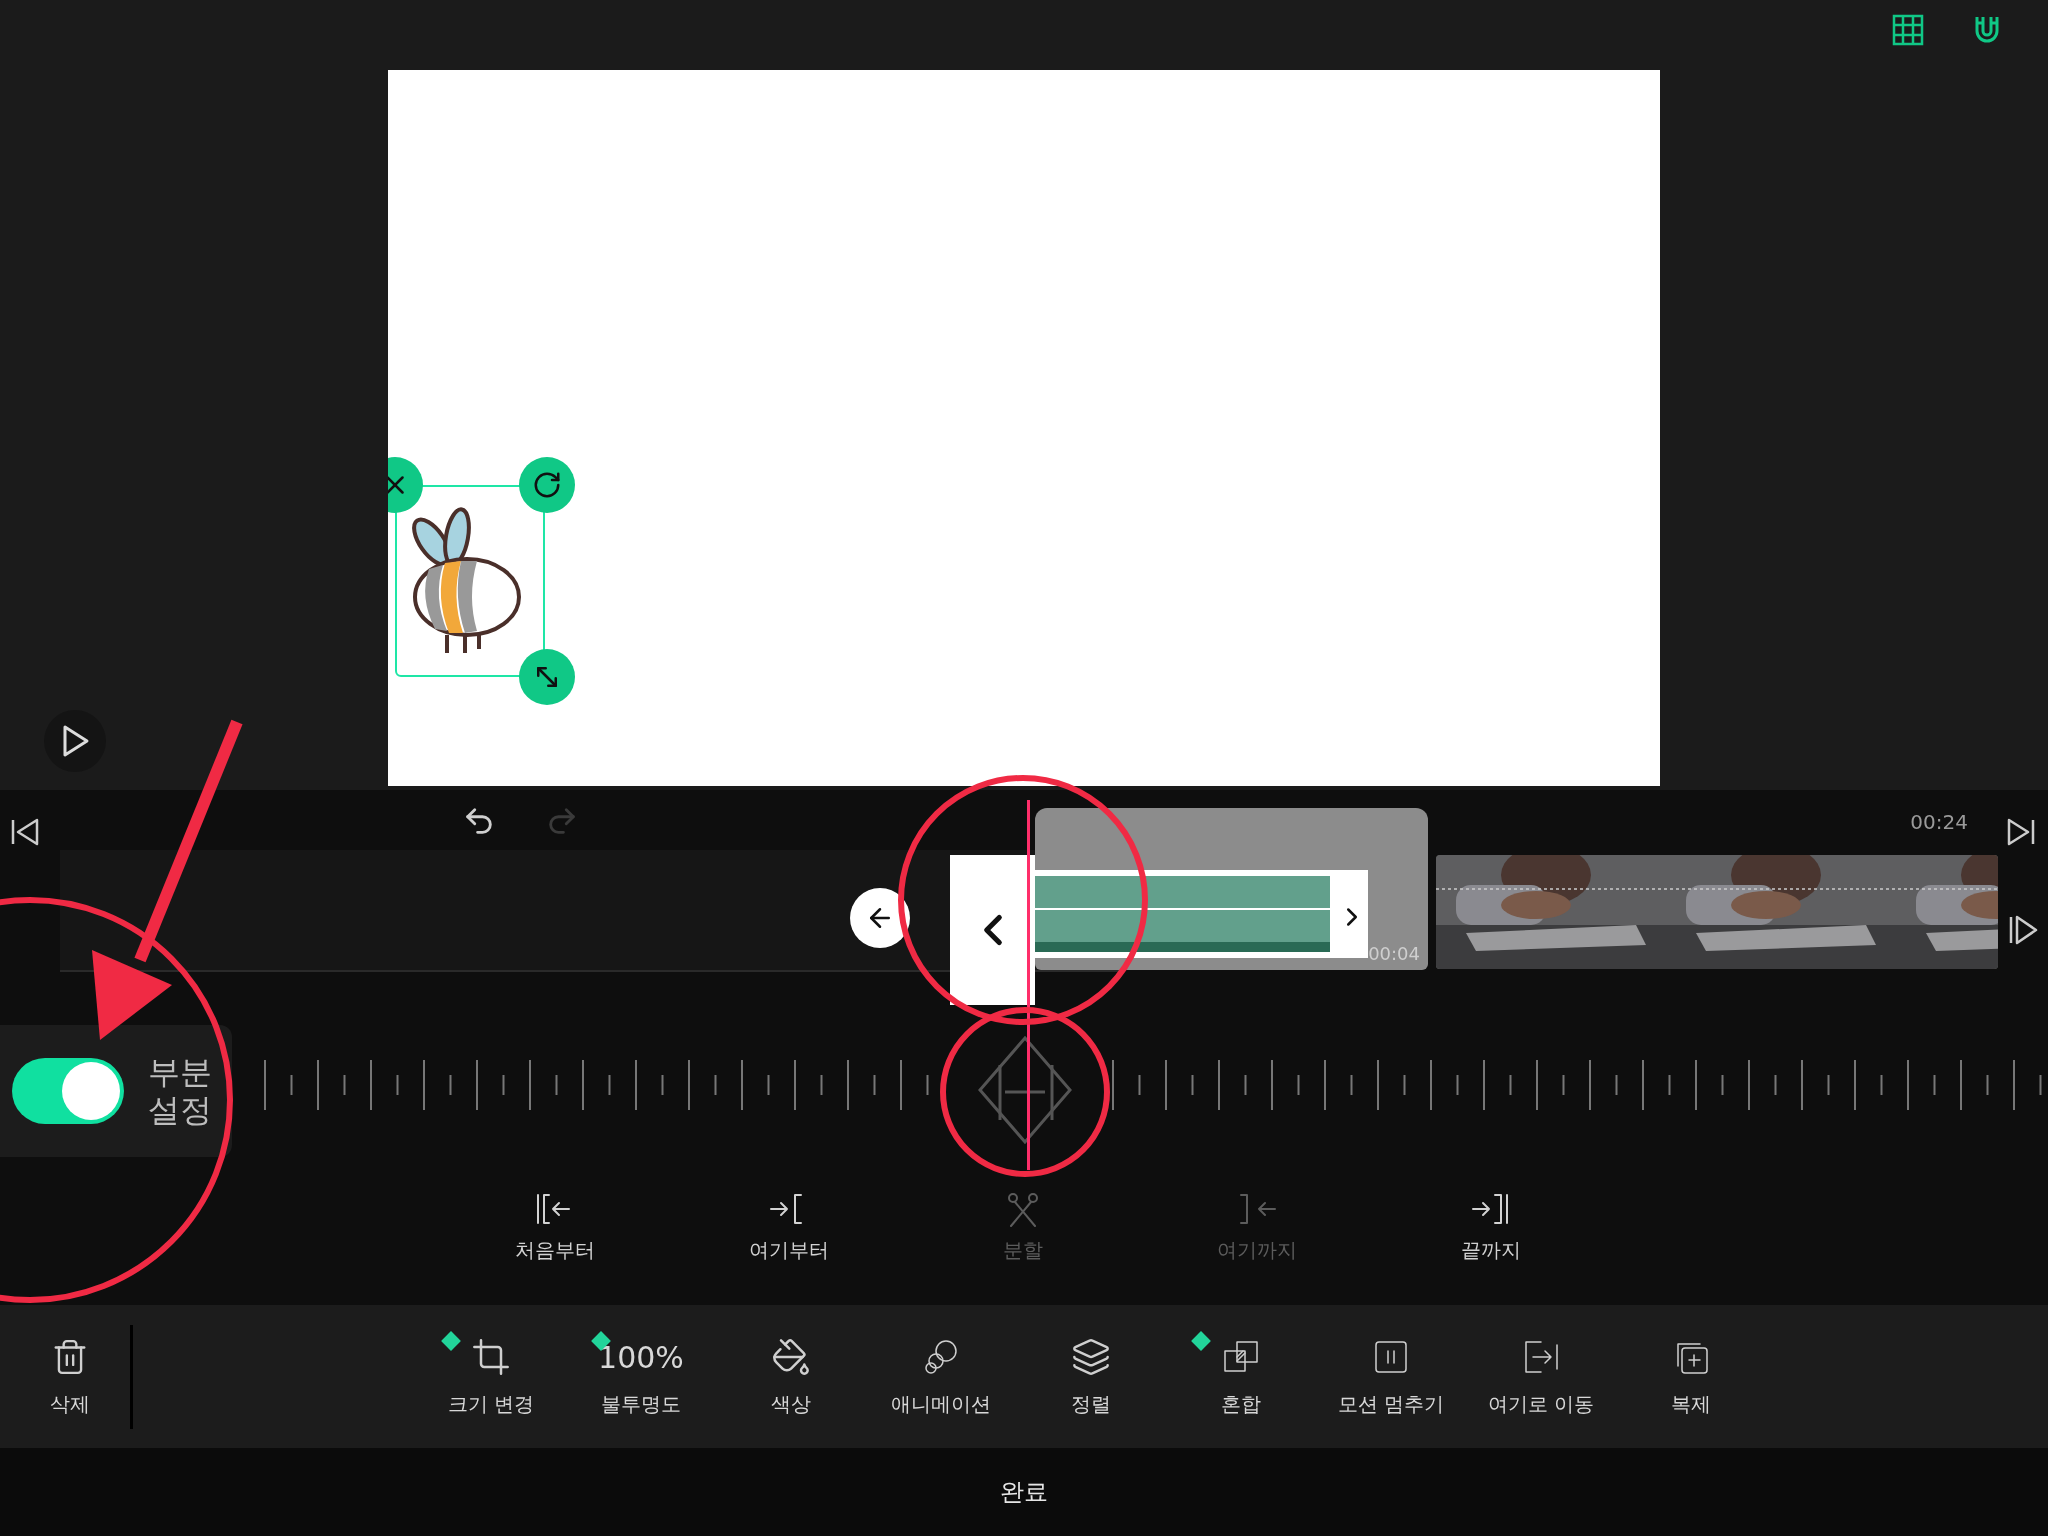 The height and width of the screenshot is (1536, 2048). I want to click on tool-button: 애니메이션, so click(941, 1376).